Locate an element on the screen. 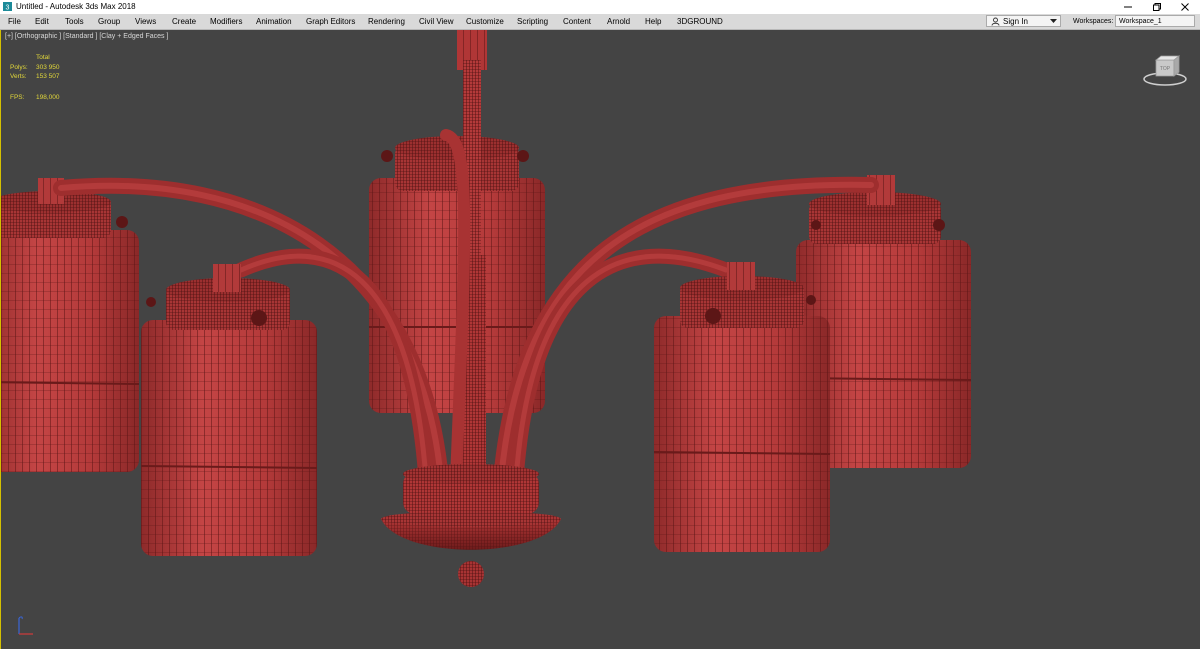 The image size is (1200, 649). viewcube-face-label: TOP is located at coordinates (1165, 69).